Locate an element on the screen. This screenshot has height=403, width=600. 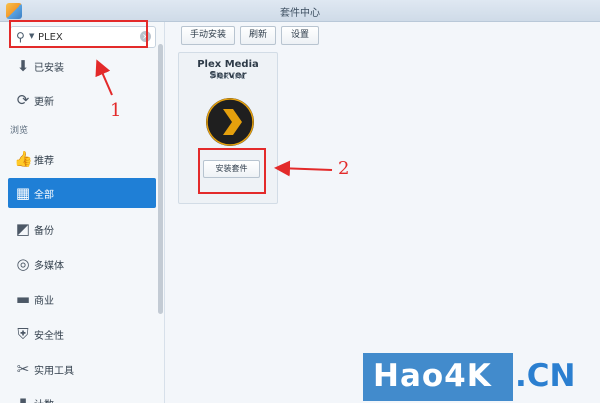
annotation-label-1: 1 is located at coordinates (116, 110).